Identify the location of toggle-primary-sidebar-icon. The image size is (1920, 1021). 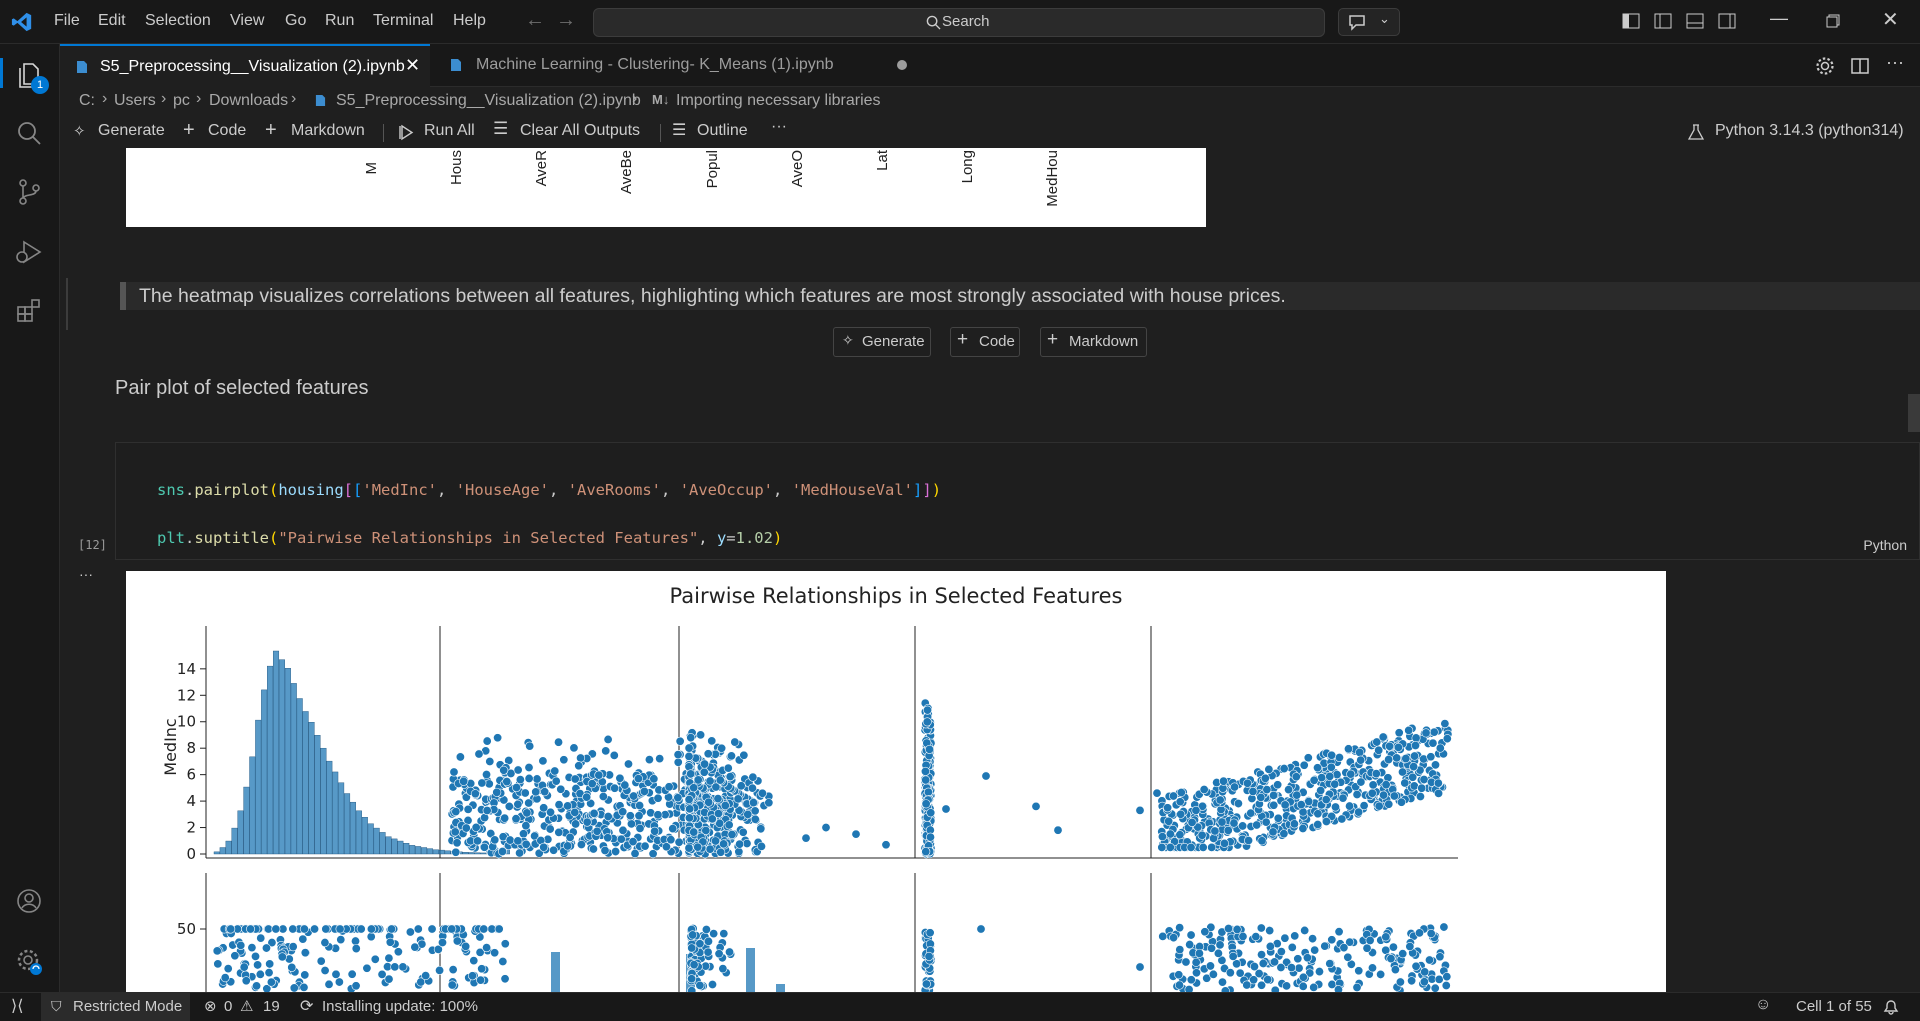
(1663, 21).